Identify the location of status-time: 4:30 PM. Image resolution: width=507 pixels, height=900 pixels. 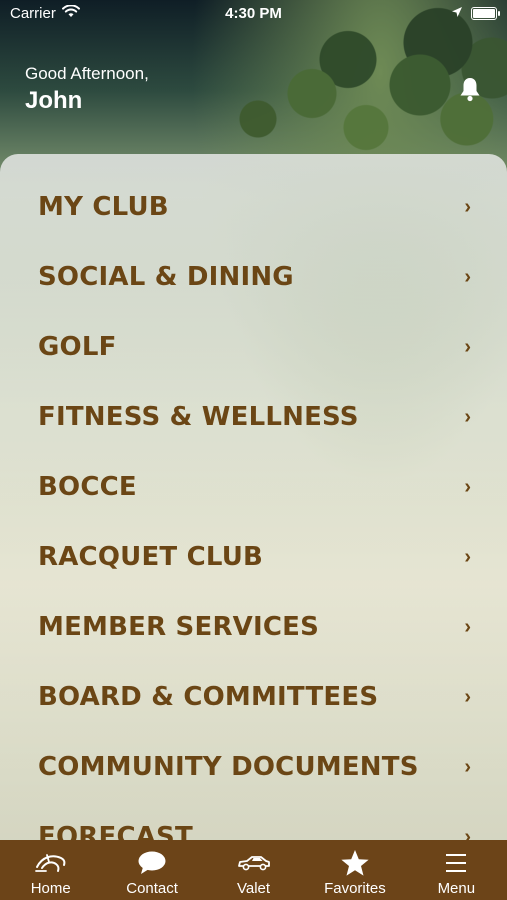
(253, 13).